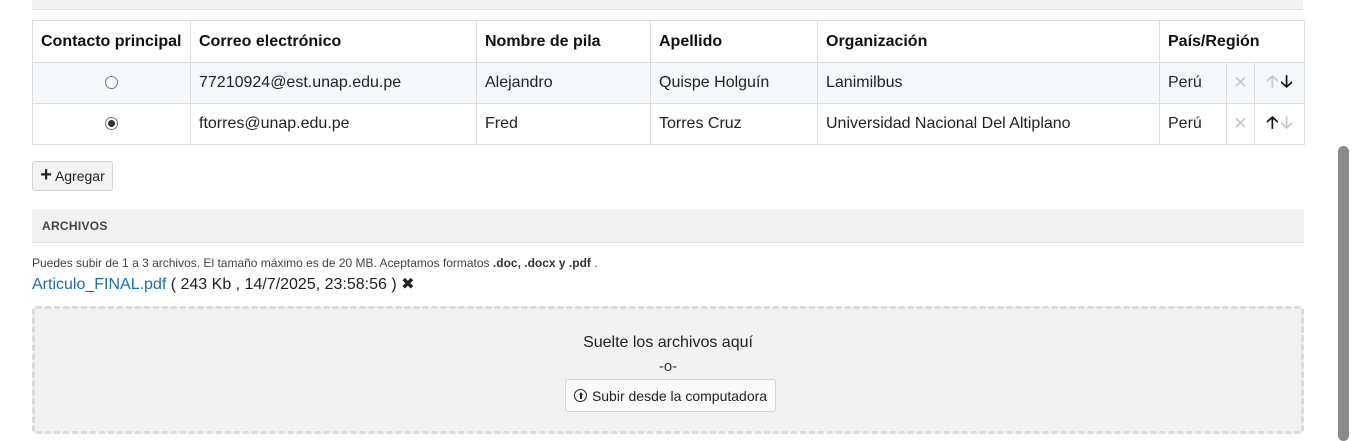 This screenshot has height=441, width=1366. I want to click on files-section-header: ARCHIVOS, so click(668, 226).